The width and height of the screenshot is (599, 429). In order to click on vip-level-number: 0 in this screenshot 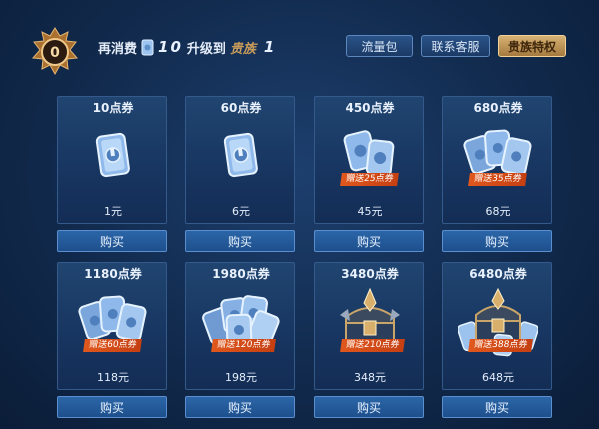, I will do `click(55, 53)`.